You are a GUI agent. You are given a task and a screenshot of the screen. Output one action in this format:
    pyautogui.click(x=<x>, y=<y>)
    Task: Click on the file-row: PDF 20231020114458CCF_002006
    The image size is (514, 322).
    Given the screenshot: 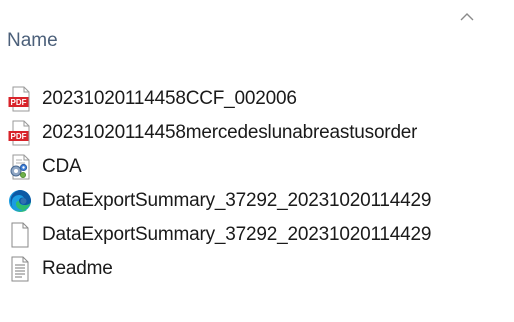 What is the action you would take?
    pyautogui.click(x=257, y=99)
    